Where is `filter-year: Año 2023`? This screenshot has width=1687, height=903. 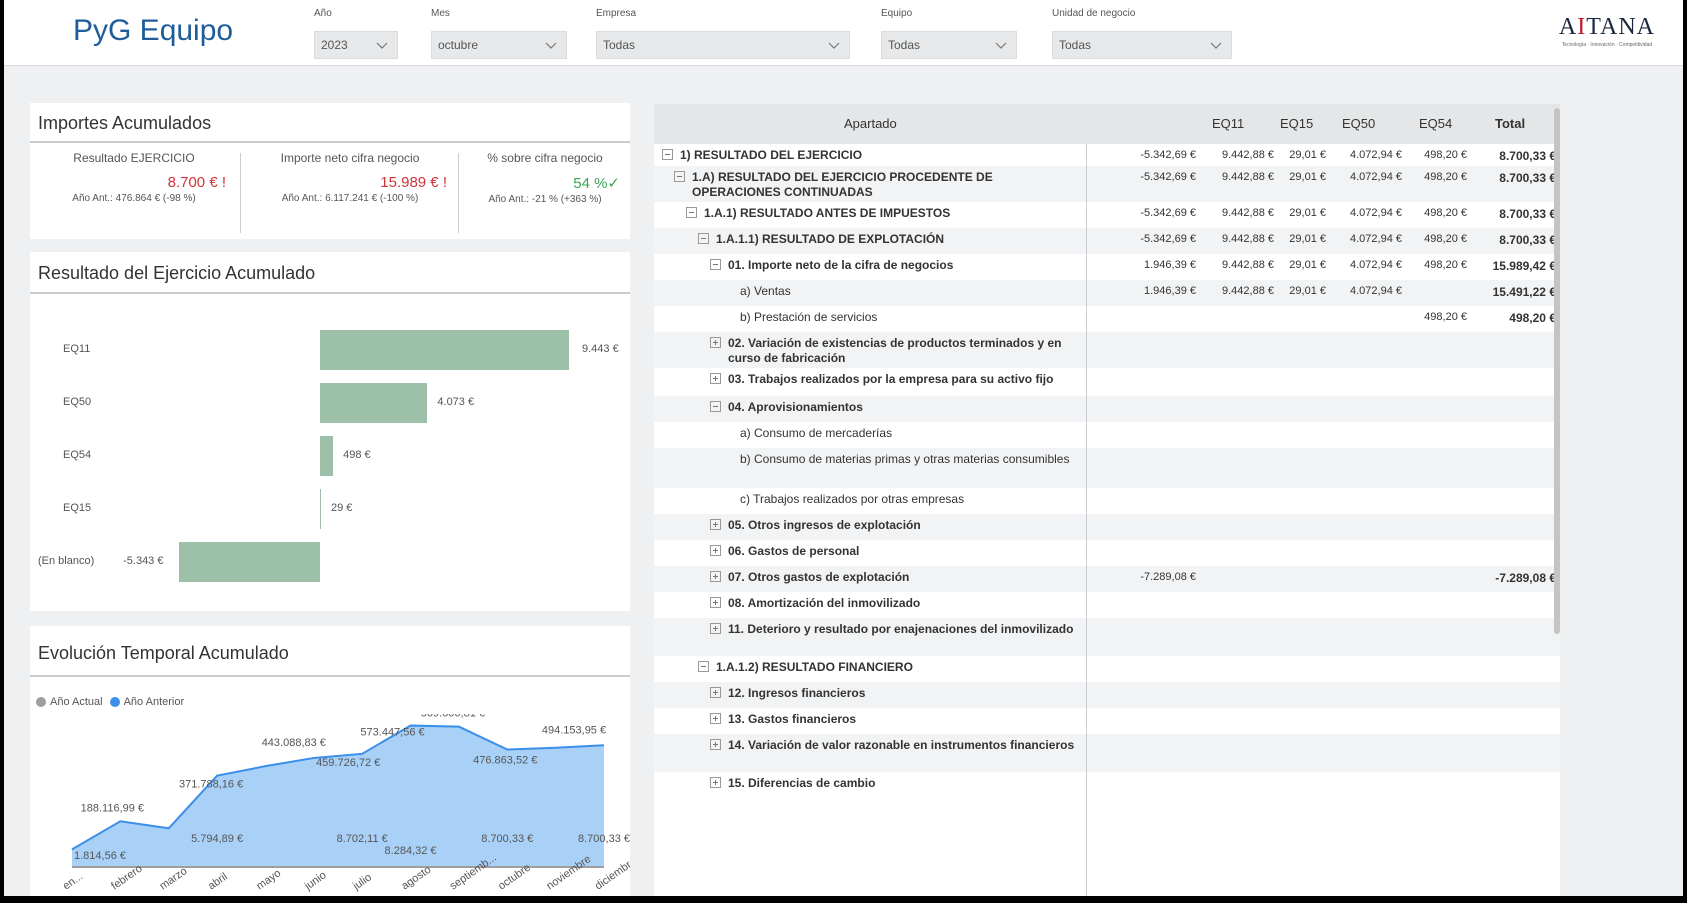 filter-year: Año 2023 is located at coordinates (356, 33).